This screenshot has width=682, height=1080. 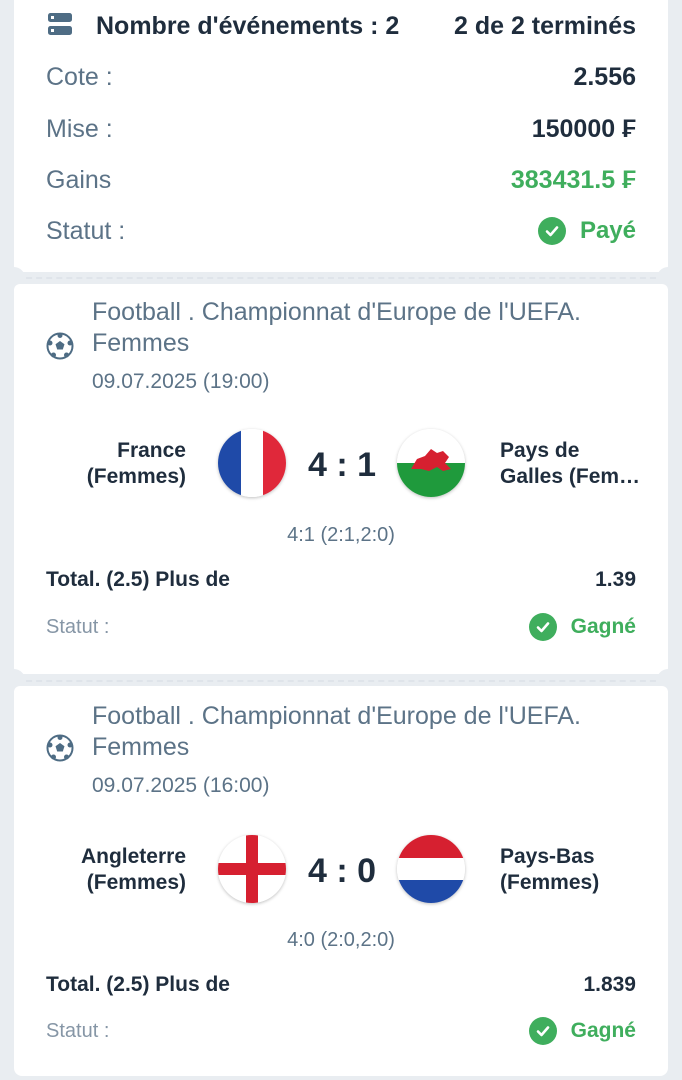 What do you see at coordinates (544, 25) in the screenshot?
I see `completed-count: 2 de 2 terminés` at bounding box center [544, 25].